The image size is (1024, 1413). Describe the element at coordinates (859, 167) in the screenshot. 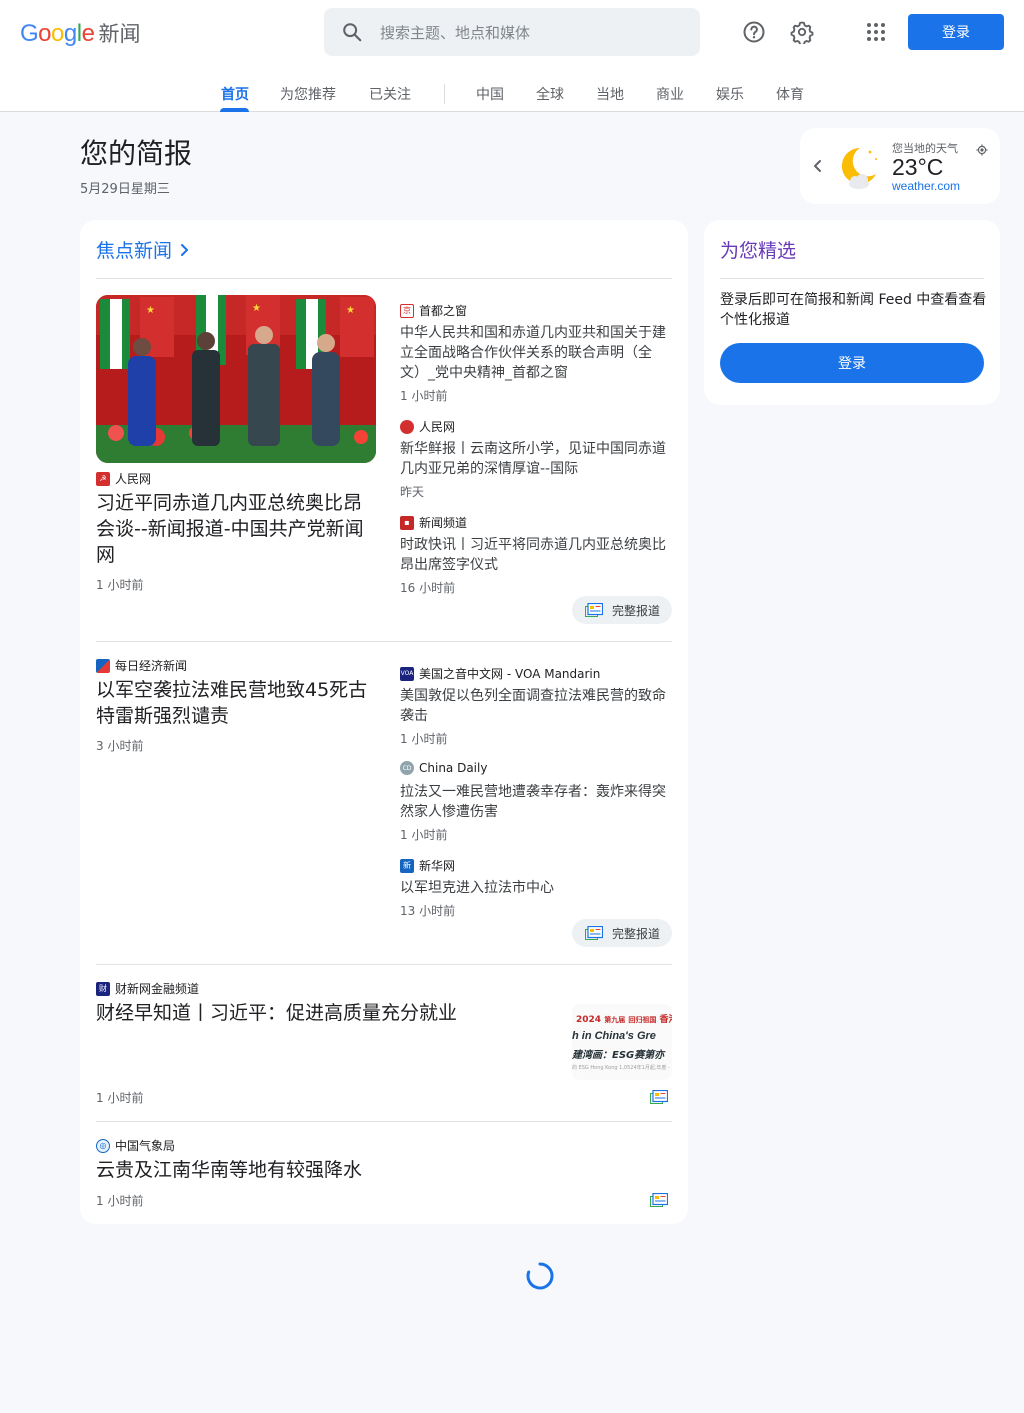

I see `crescent-moon-cloud-icon` at that location.